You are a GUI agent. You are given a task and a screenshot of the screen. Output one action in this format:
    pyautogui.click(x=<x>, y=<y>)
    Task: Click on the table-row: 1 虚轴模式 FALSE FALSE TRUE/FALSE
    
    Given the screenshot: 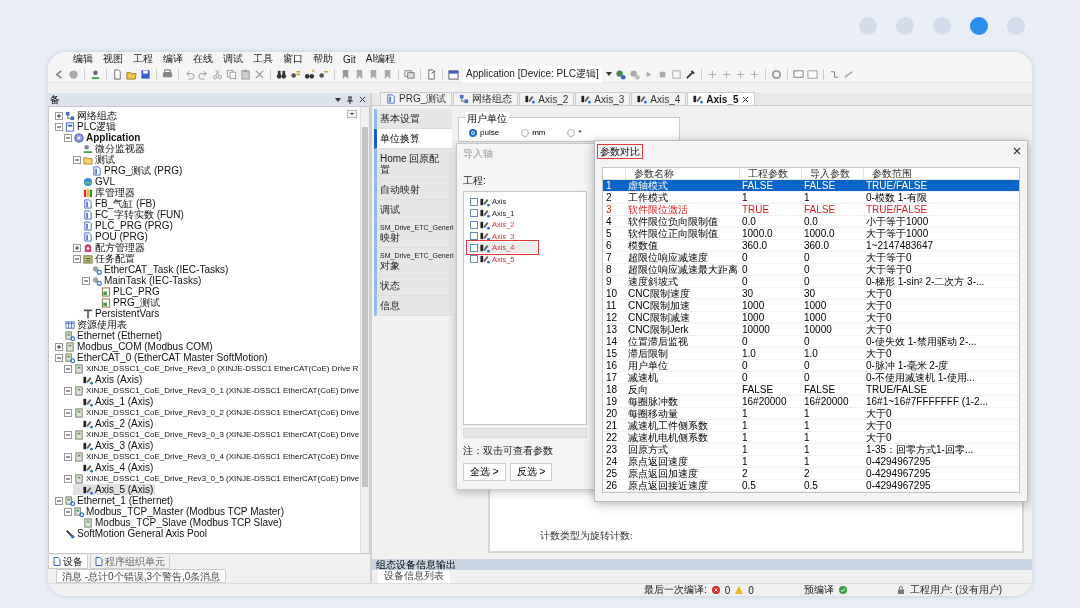 What is the action you would take?
    pyautogui.click(x=811, y=185)
    